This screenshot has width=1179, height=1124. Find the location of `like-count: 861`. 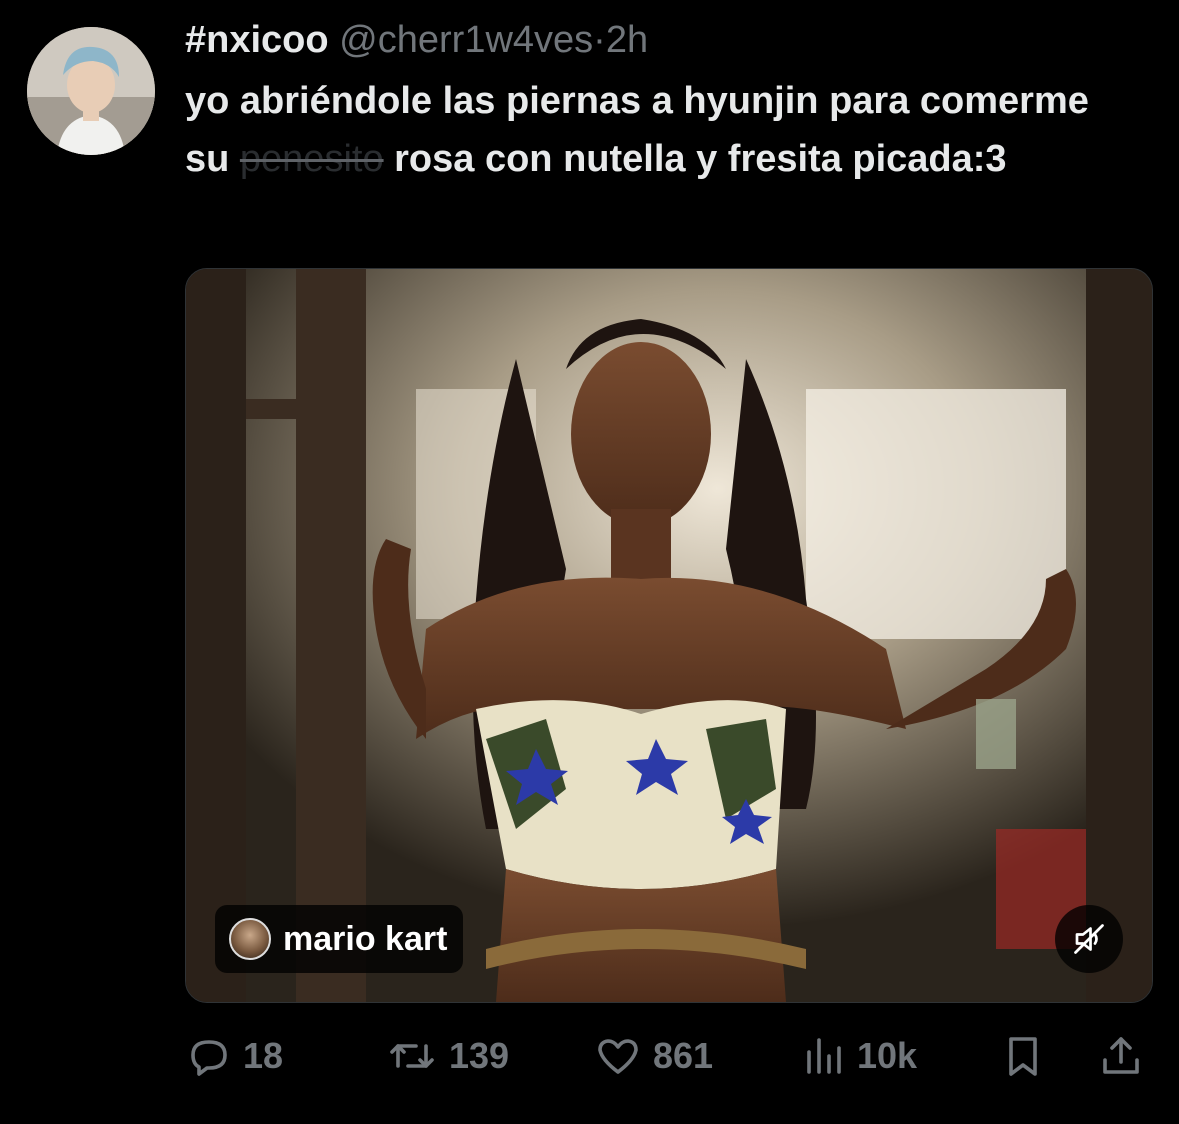

like-count: 861 is located at coordinates (683, 1055).